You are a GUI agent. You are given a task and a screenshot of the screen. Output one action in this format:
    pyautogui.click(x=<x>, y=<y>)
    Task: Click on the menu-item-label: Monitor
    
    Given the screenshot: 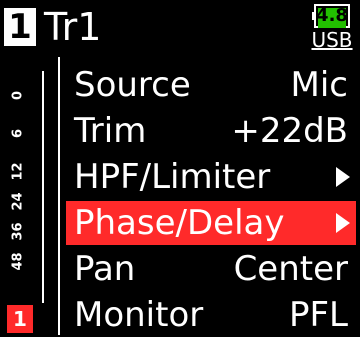 What is the action you would take?
    pyautogui.click(x=139, y=315)
    